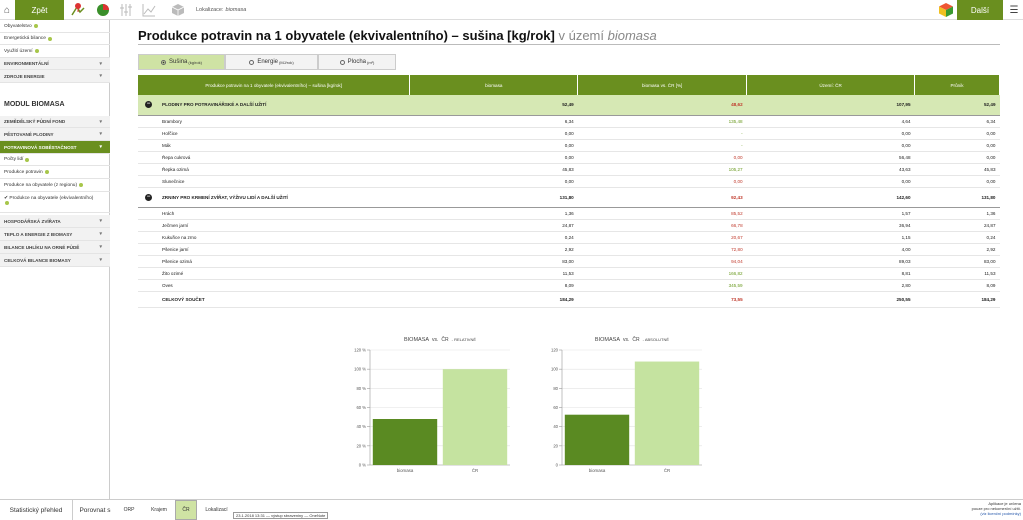  Describe the element at coordinates (178, 10) in the screenshot. I see `box-icon` at that location.